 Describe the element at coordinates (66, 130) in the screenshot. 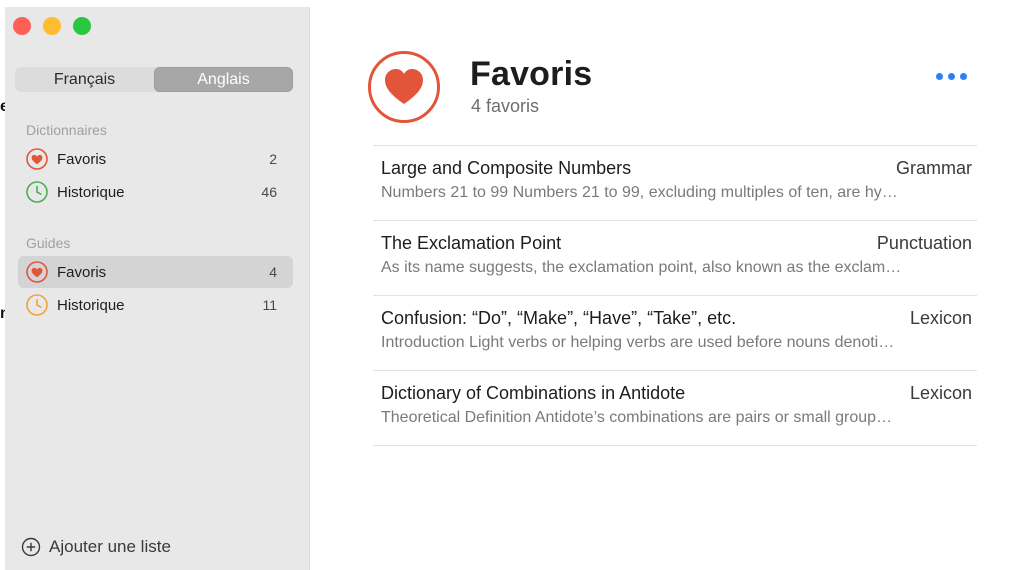

I see `section-title-dictionnaires: Dictionnaires` at that location.